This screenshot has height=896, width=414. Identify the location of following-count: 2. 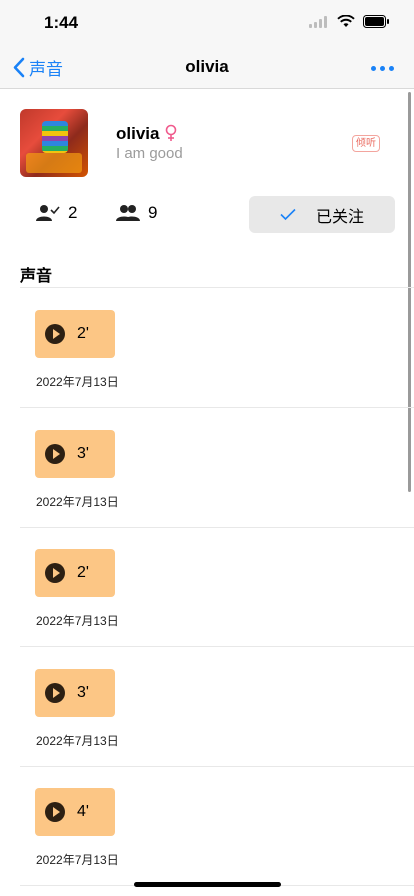
(73, 212).